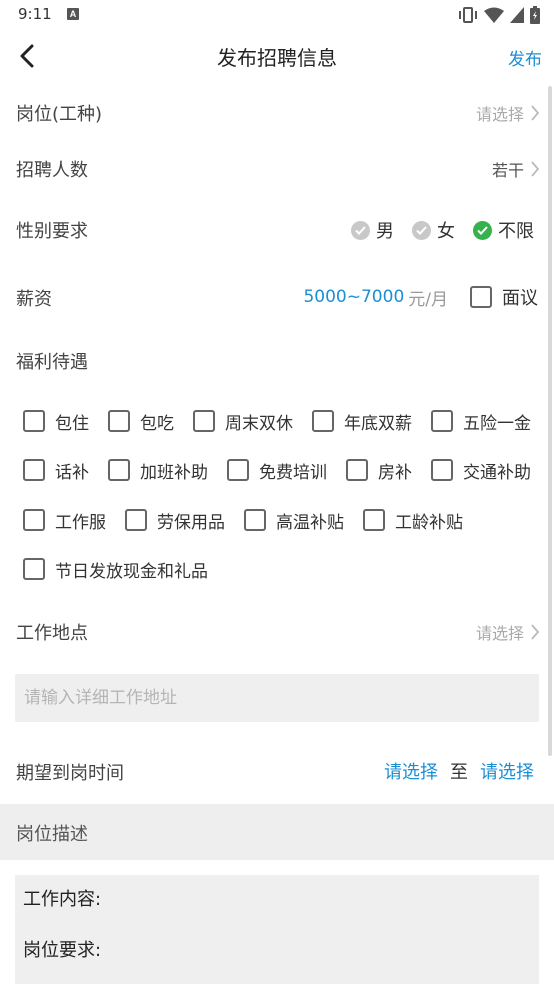 The height and width of the screenshot is (984, 554). I want to click on benefit-label: 工作服, so click(80, 522).